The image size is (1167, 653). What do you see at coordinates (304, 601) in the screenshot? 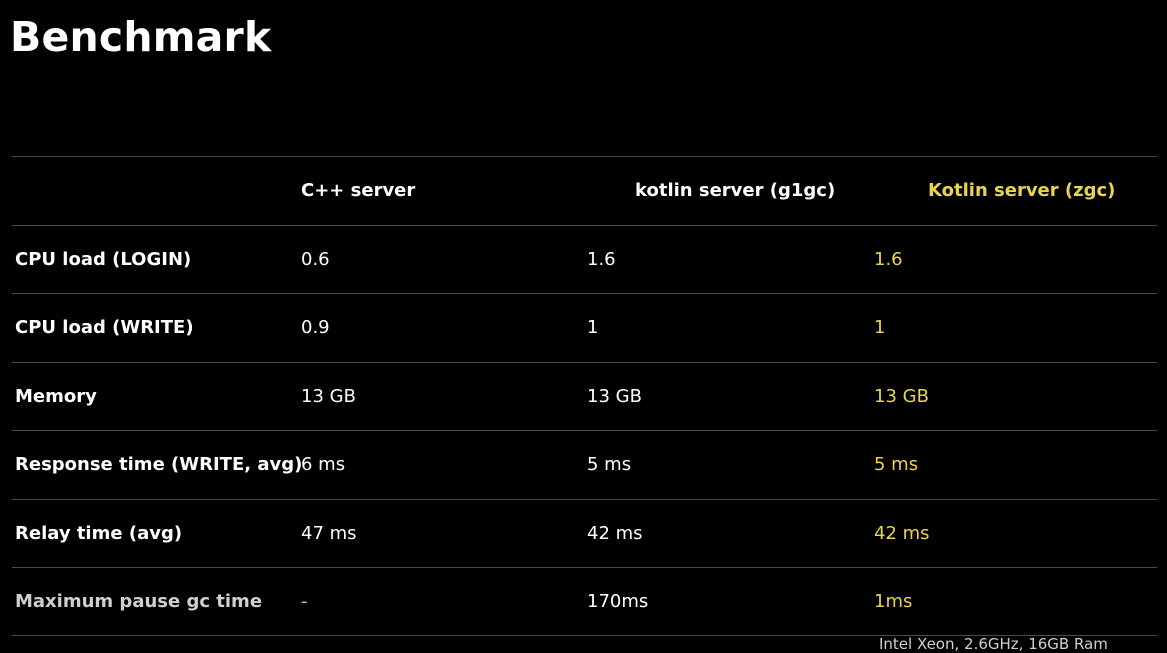
I see `cpp-value: -` at bounding box center [304, 601].